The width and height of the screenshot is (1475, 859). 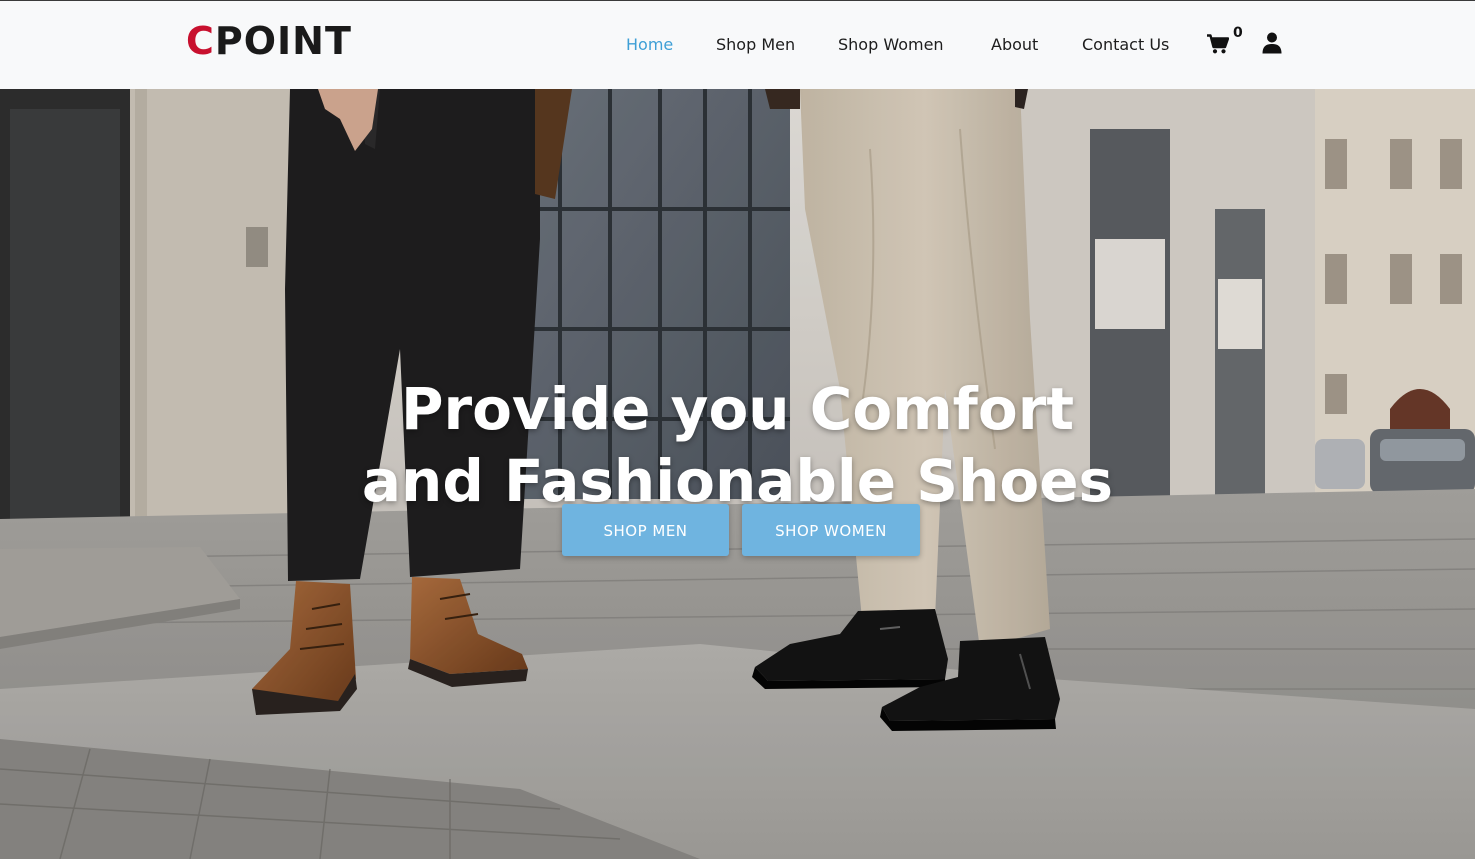 What do you see at coordinates (200, 41) in the screenshot?
I see `logo-accent-letter: C` at bounding box center [200, 41].